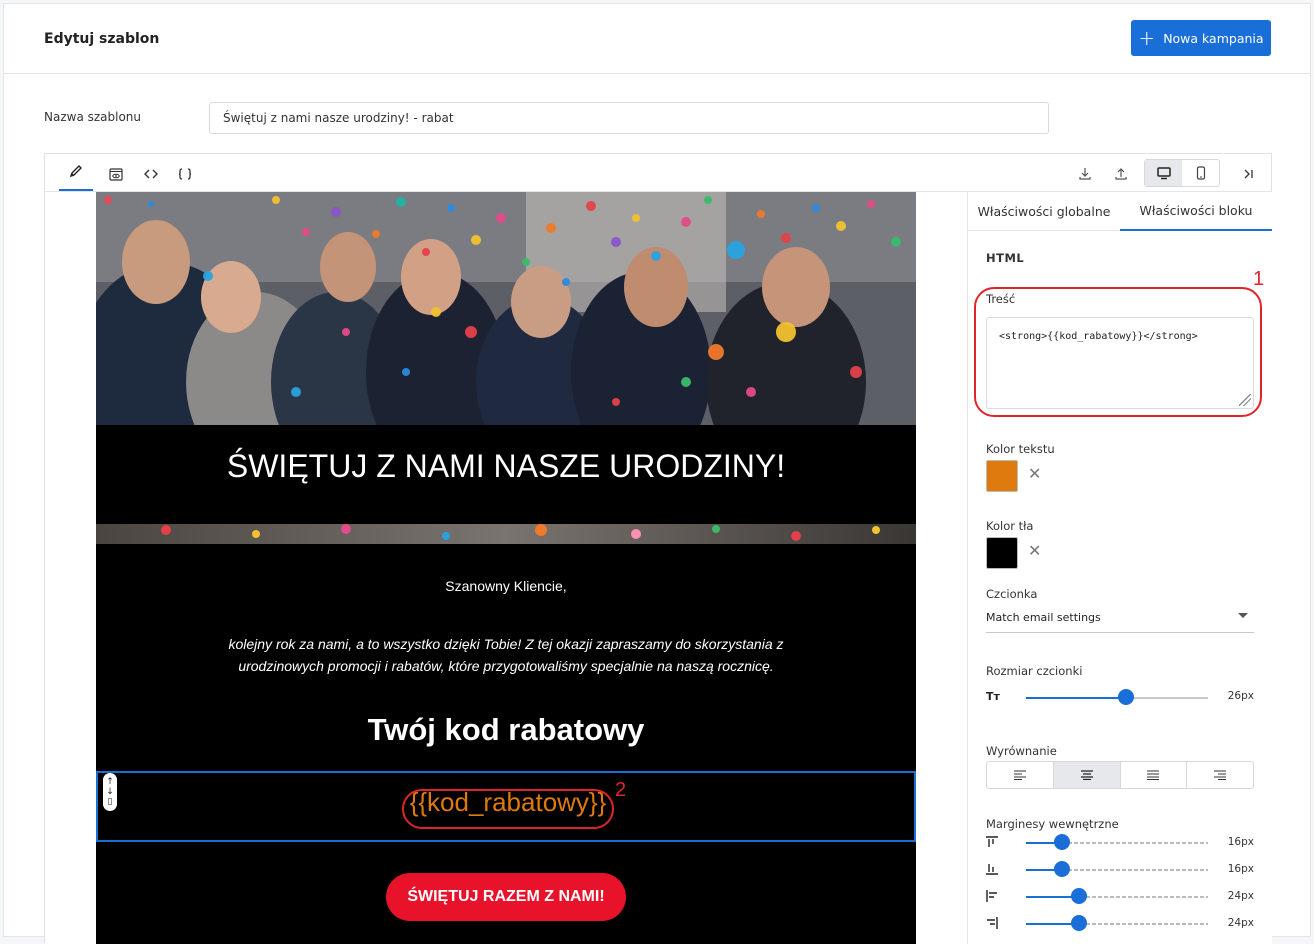 This screenshot has height=944, width=1314. What do you see at coordinates (1240, 923) in the screenshot?
I see `padding-right-value: 24px` at bounding box center [1240, 923].